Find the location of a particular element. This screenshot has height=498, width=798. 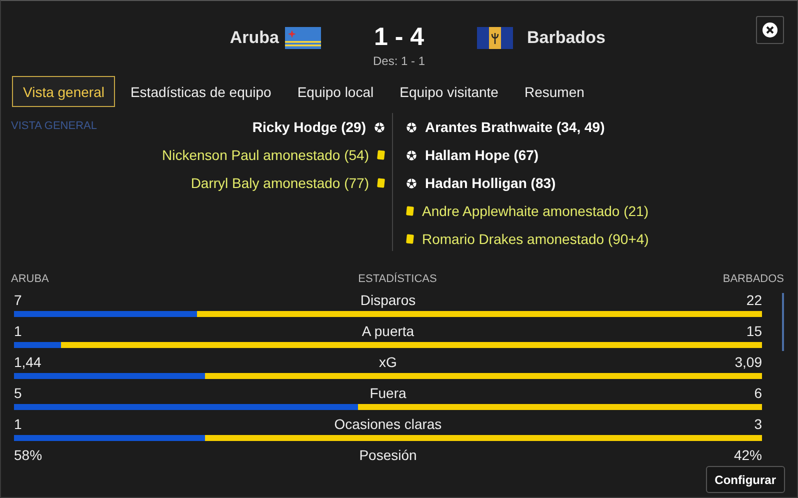

away-stat-value: 22 is located at coordinates (753, 300).